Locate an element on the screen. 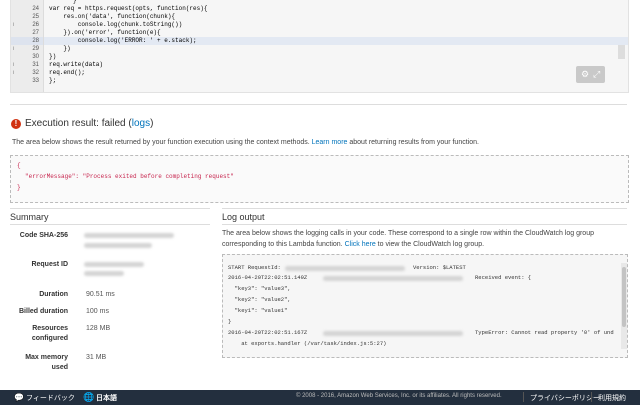 This screenshot has height=405, width=640. gutter-line: i 31 is located at coordinates (26, 65).